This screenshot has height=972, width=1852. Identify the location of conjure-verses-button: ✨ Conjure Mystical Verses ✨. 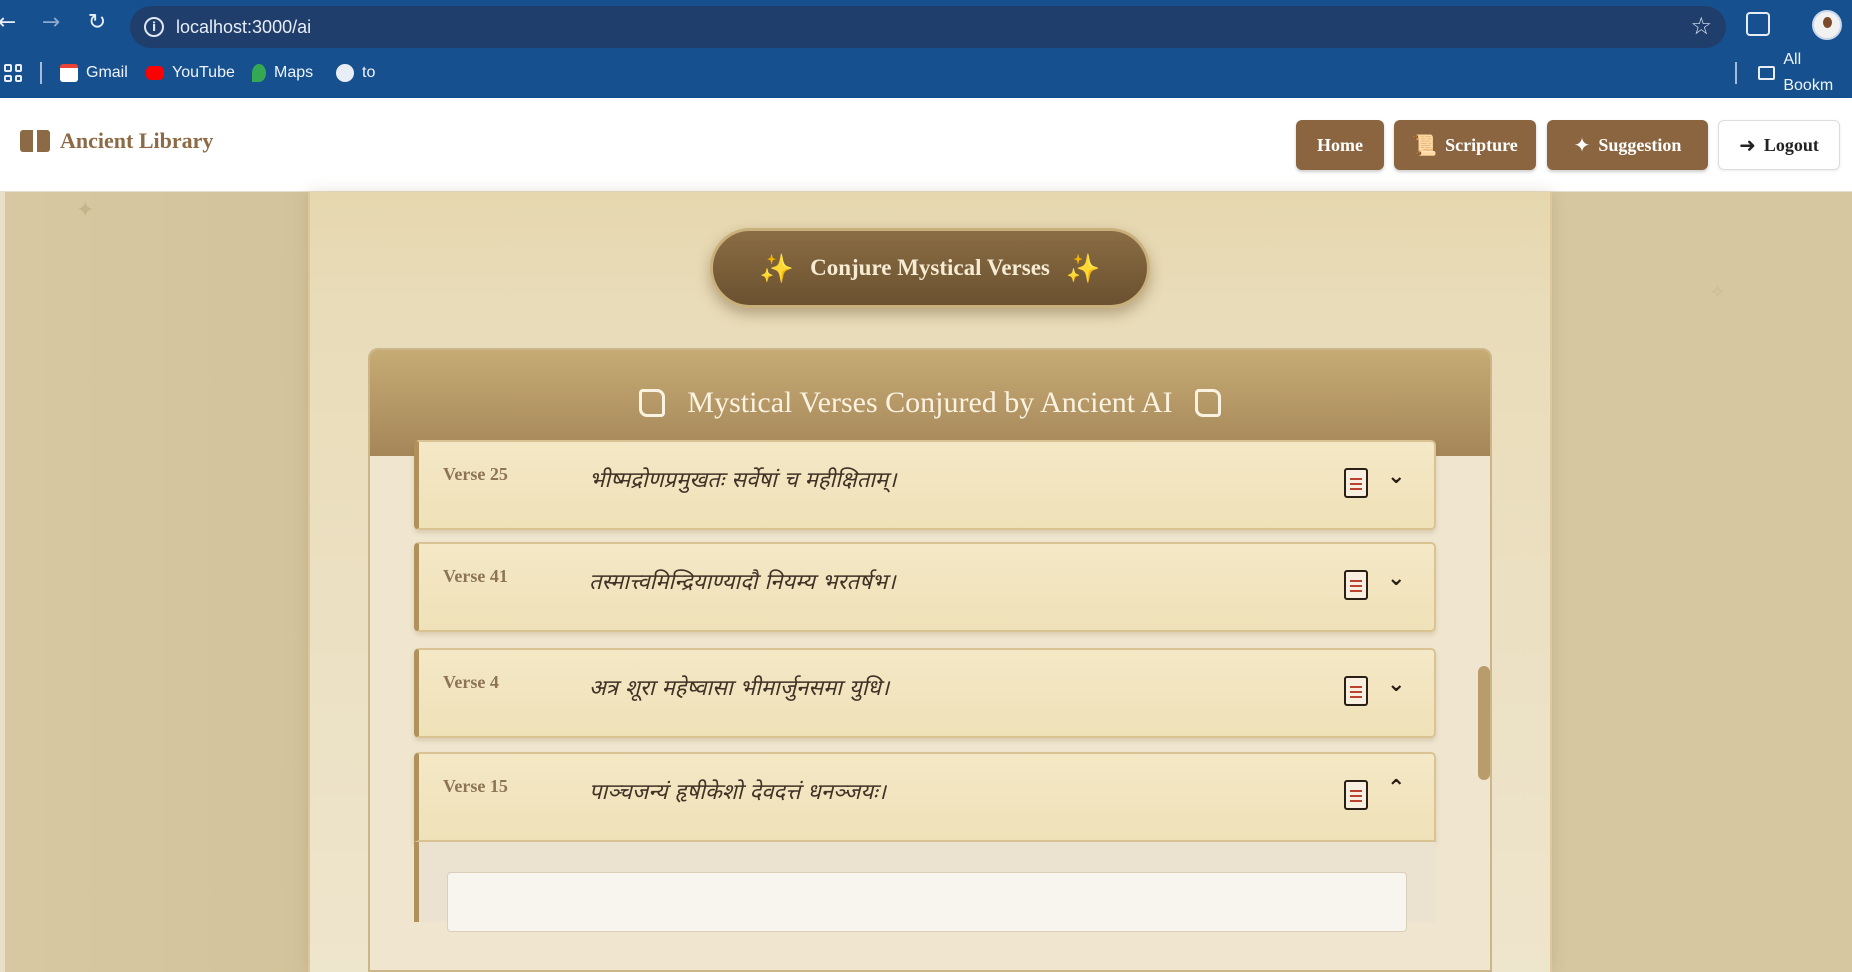
(930, 268).